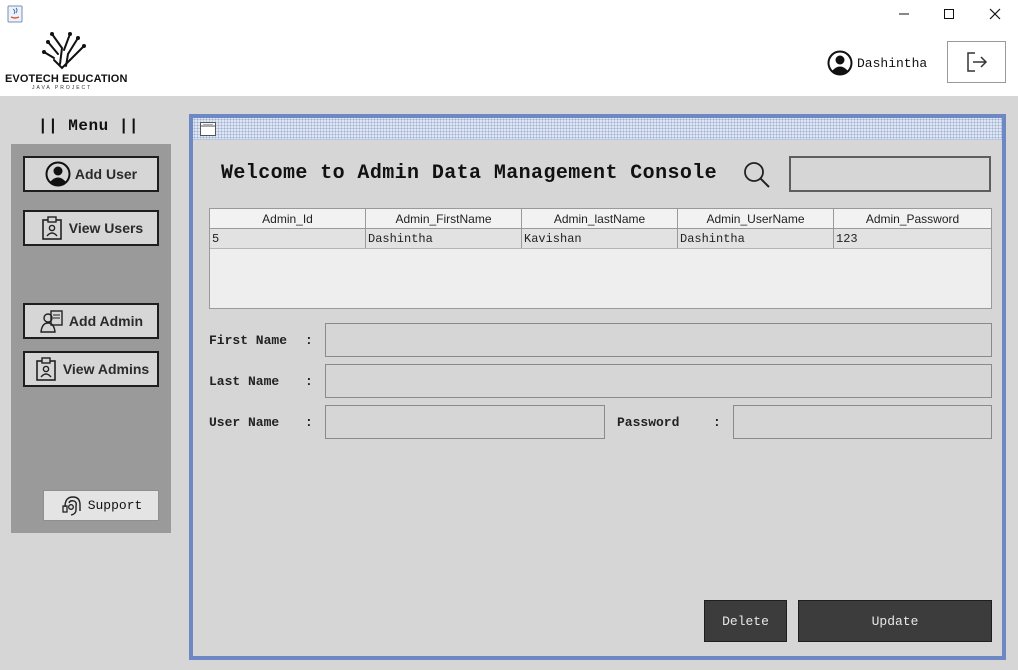 The image size is (1018, 670). I want to click on close-icon, so click(995, 14).